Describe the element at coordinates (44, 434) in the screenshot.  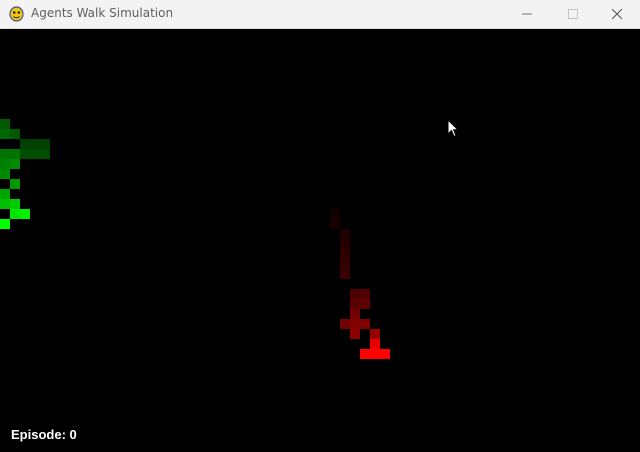
I see `episode-counter: Episode: 0` at that location.